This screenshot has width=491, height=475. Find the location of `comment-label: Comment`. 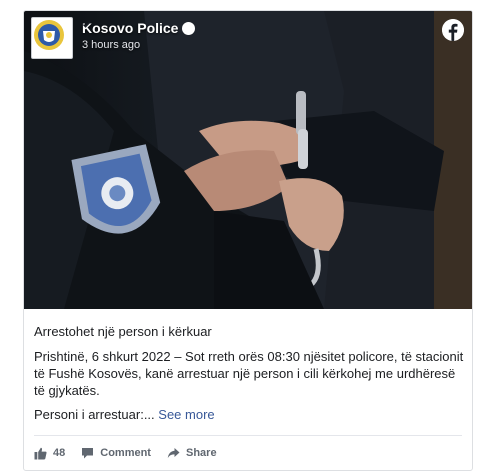

comment-label: Comment is located at coordinates (125, 453).